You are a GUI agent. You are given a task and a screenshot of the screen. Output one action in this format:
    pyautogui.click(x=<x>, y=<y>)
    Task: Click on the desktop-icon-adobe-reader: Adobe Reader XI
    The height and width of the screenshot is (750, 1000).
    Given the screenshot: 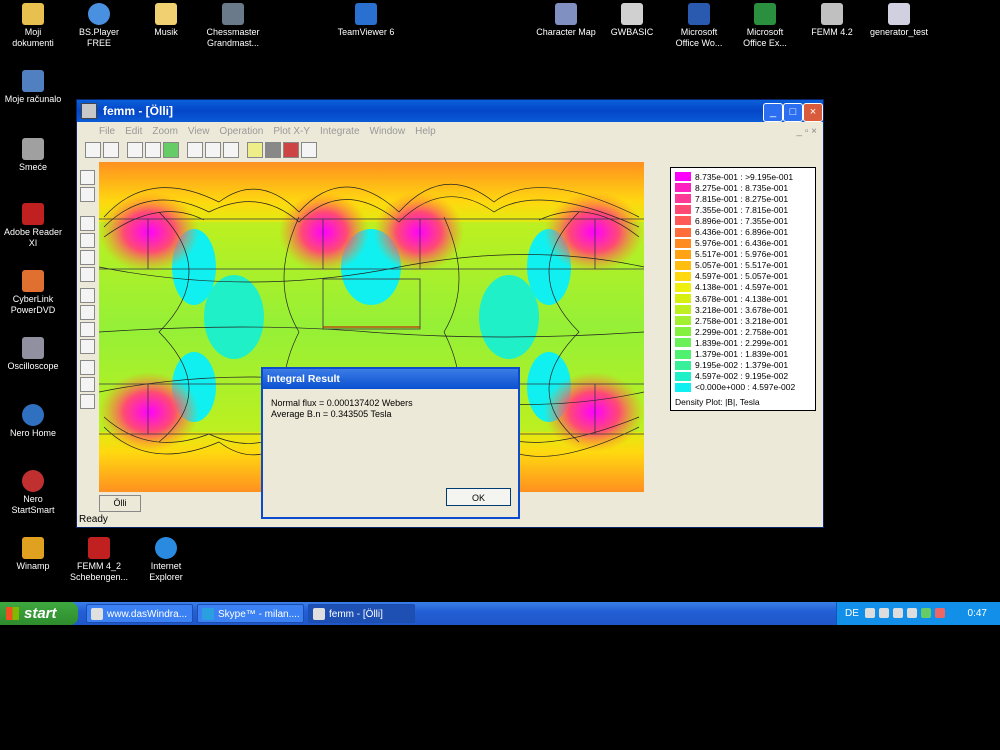 What is the action you would take?
    pyautogui.click(x=34, y=226)
    